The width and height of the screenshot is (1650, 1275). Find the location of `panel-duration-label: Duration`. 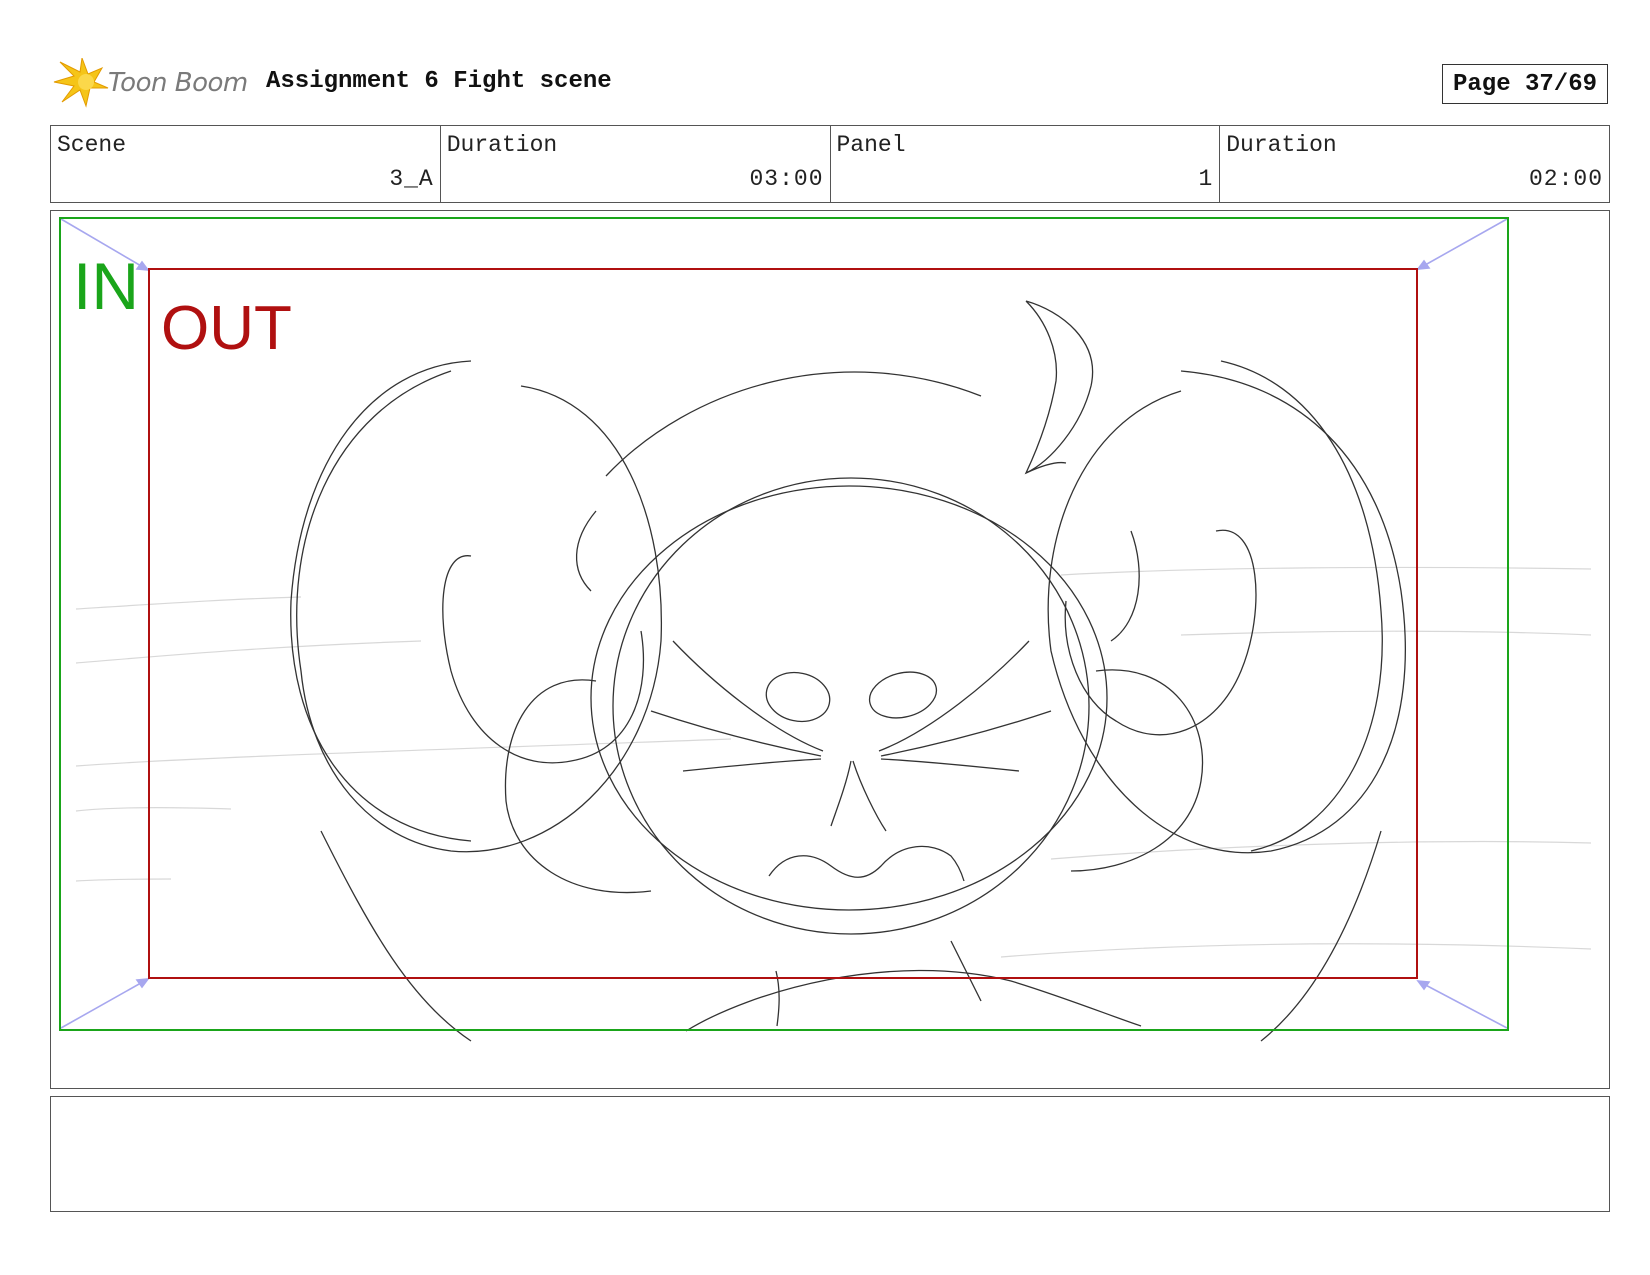

panel-duration-label: Duration is located at coordinates (1281, 145).